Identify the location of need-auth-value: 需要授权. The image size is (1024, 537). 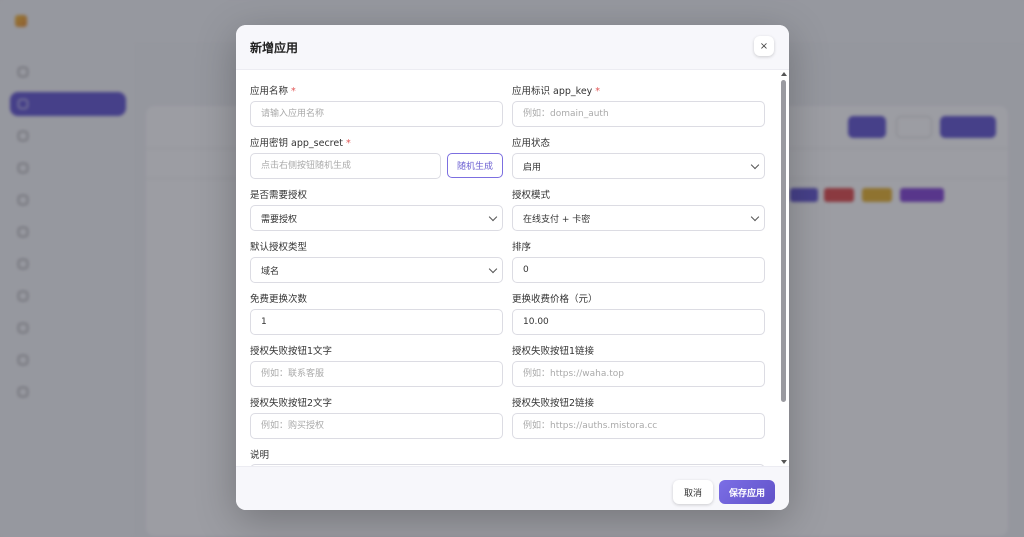
(279, 219).